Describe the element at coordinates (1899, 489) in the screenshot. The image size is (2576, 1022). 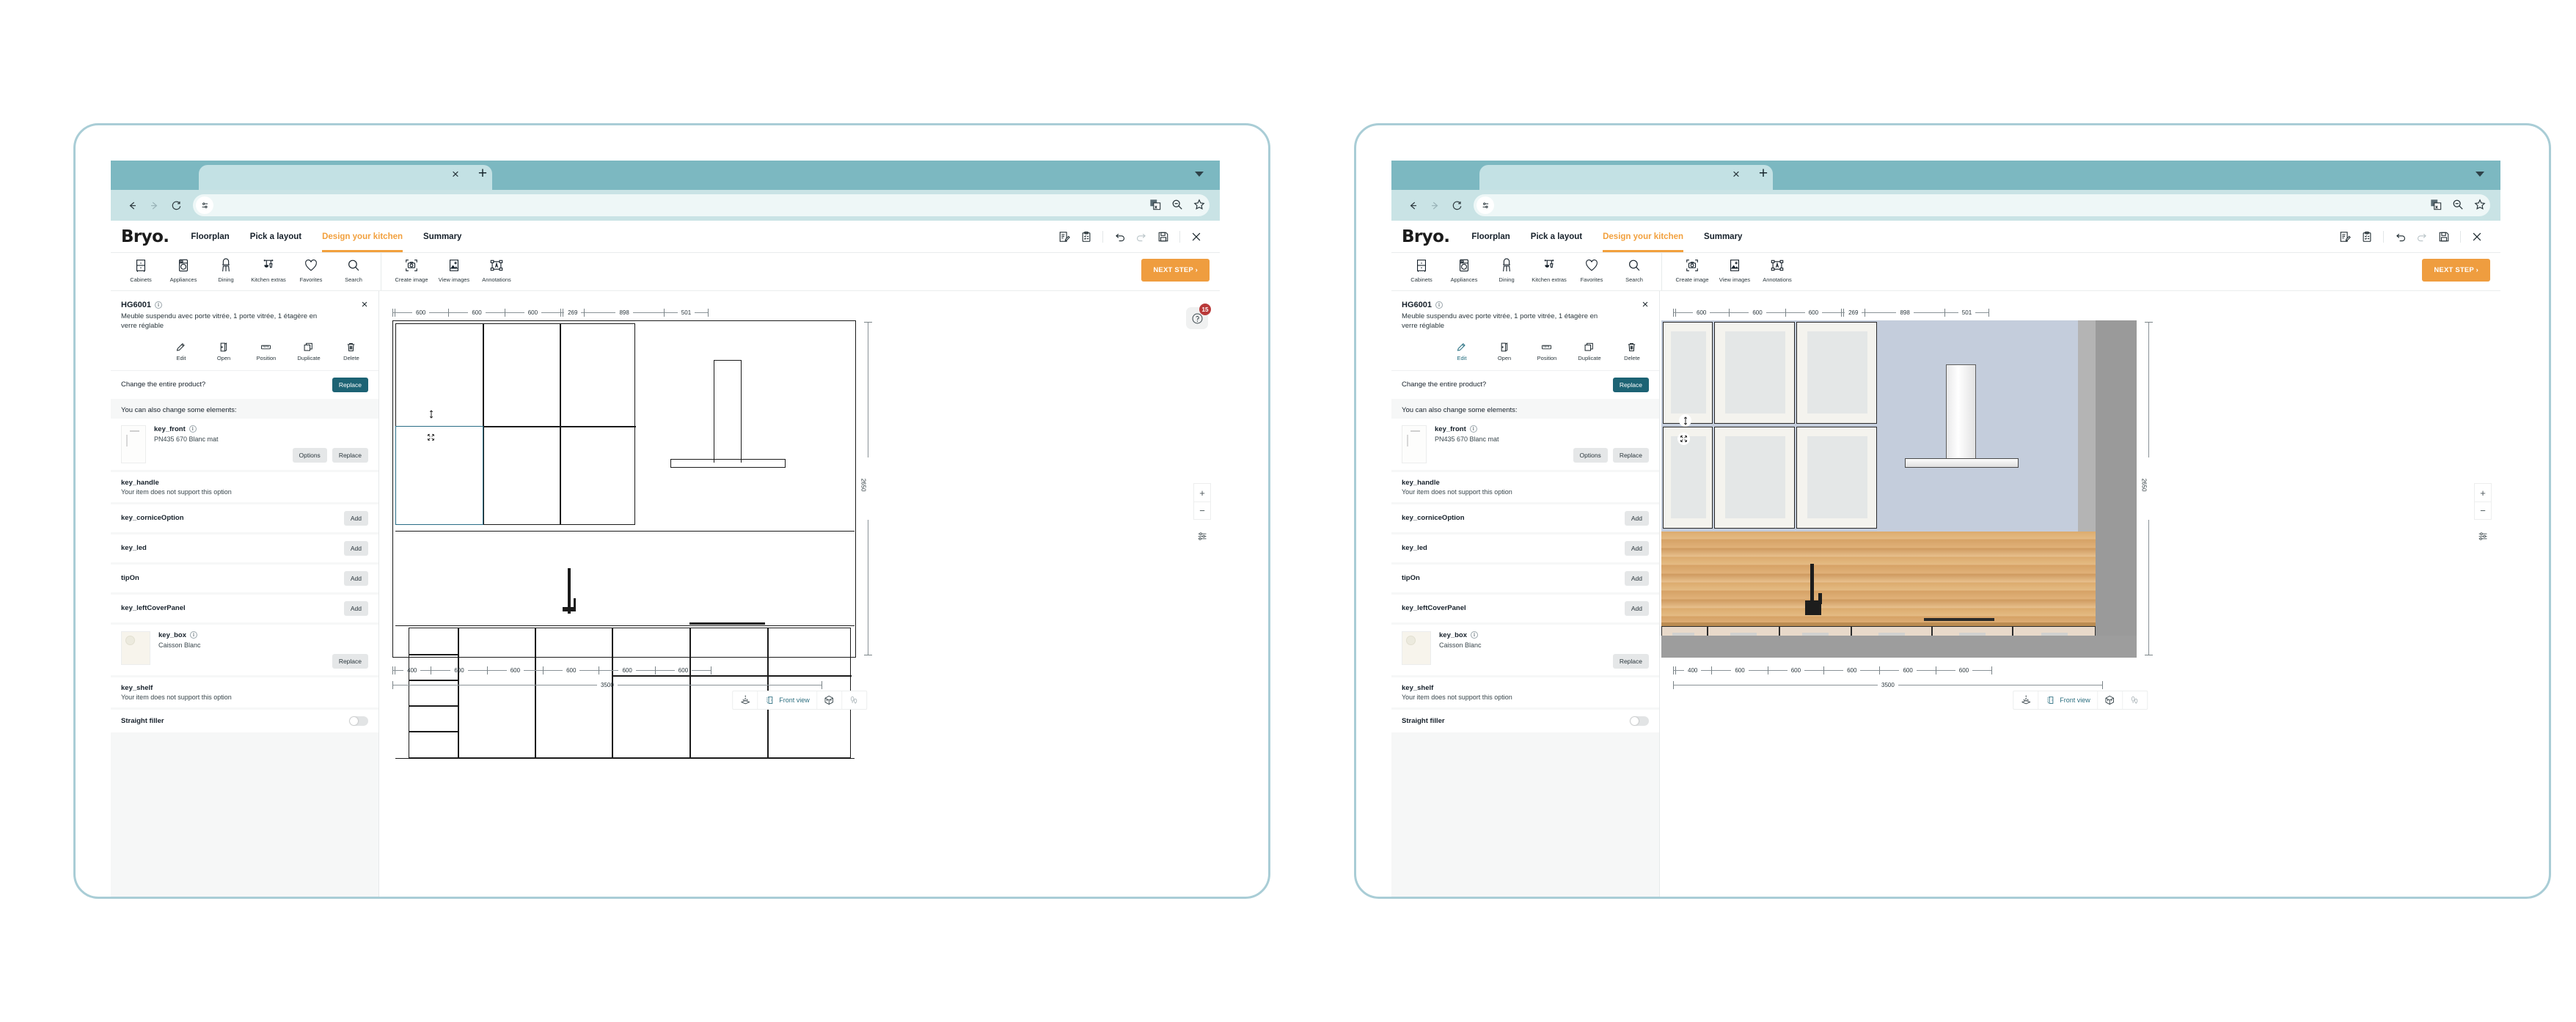
I see `kitchen-elevation-render` at that location.